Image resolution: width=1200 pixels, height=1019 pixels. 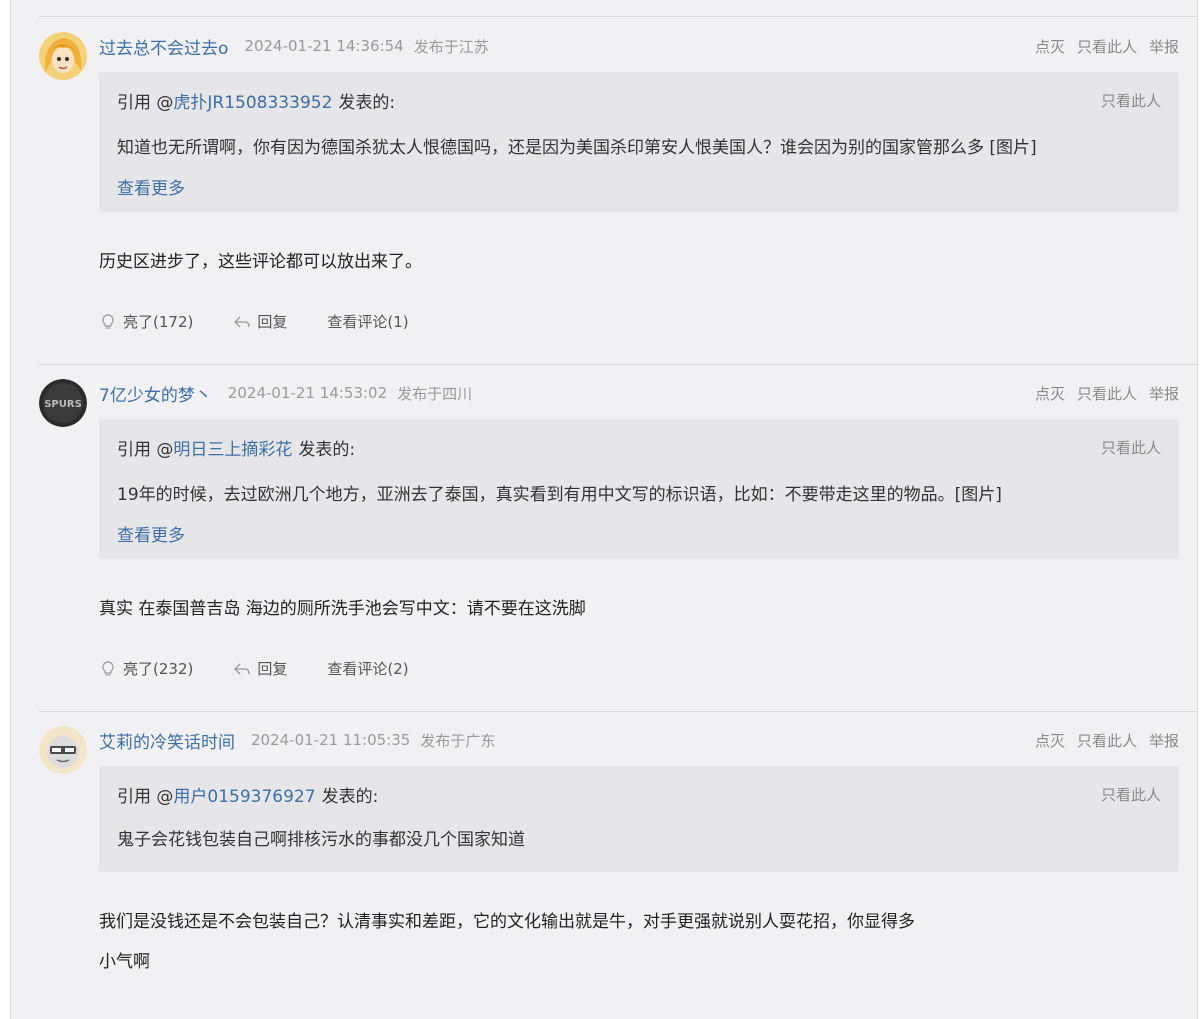 What do you see at coordinates (342, 609) in the screenshot?
I see `comment-body: 真实 在泰国普吉岛 海边的厕所洗手池会写中文：请不要在这洗脚` at bounding box center [342, 609].